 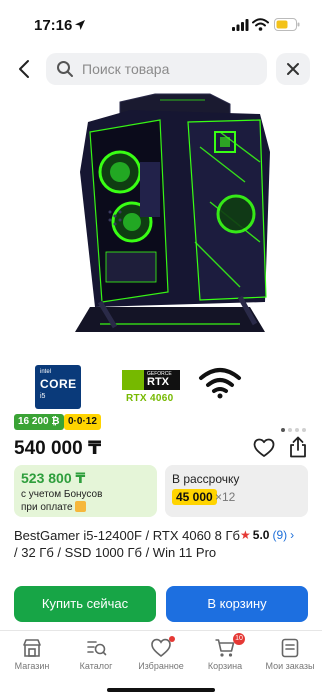 What do you see at coordinates (225, 497) in the screenshot?
I see `installment-months: ×12` at bounding box center [225, 497].